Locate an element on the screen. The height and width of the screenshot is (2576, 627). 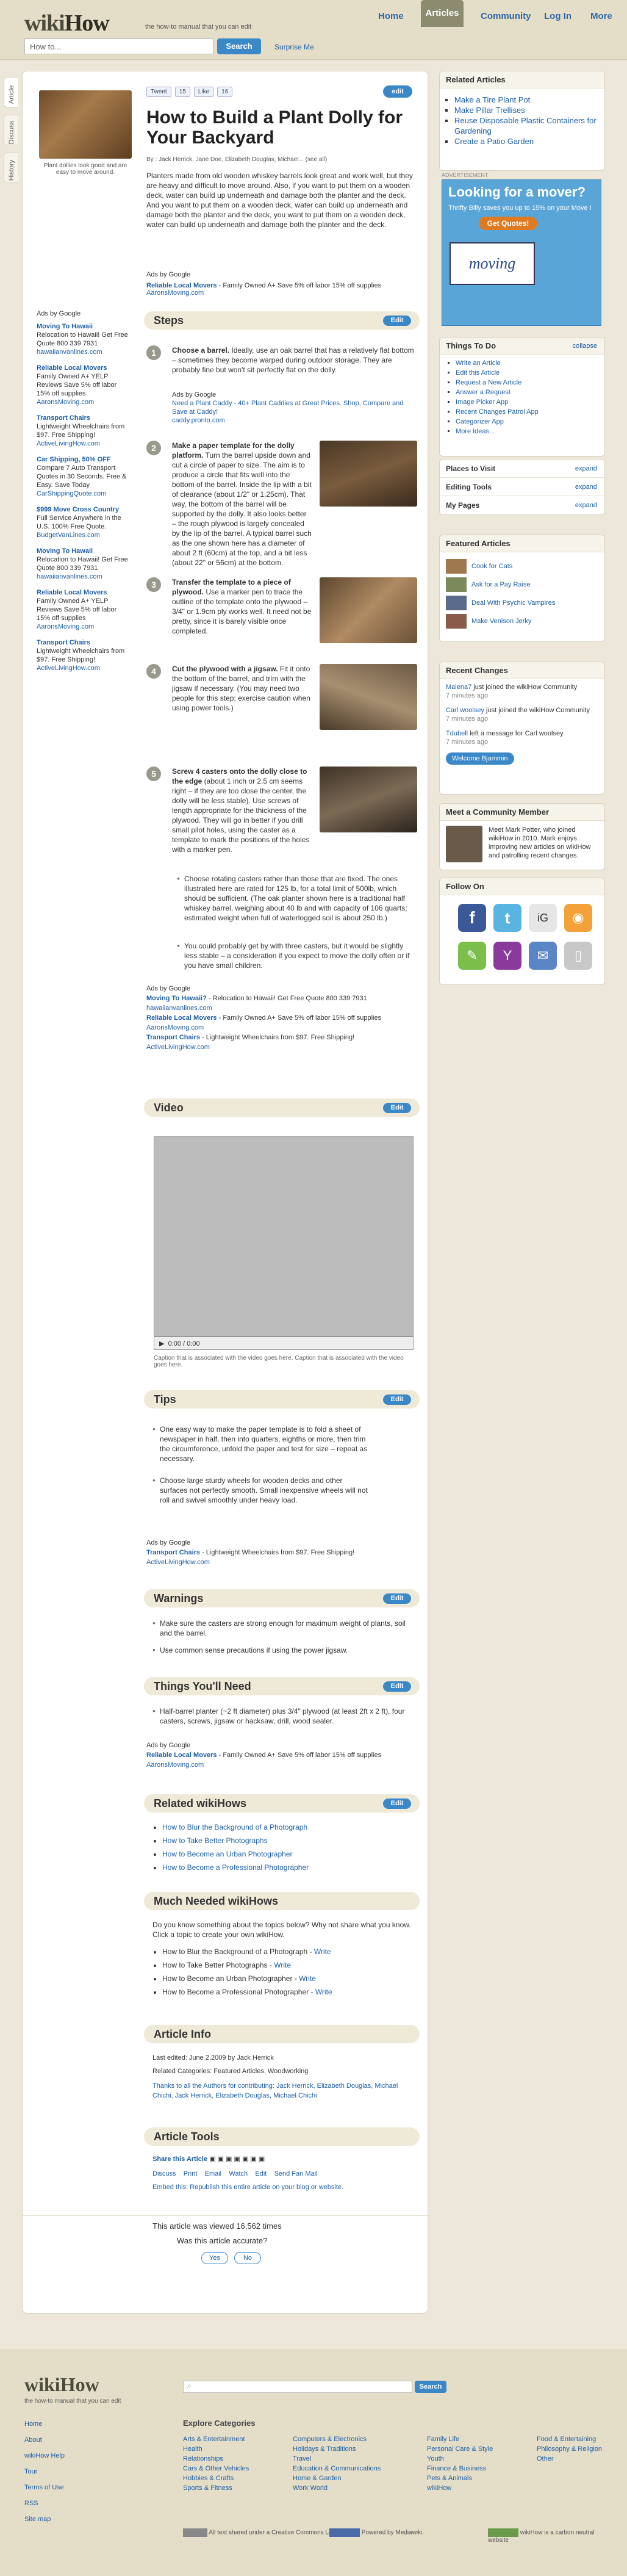
featured-item: Make Venison Jerky is located at coordinates (522, 621).